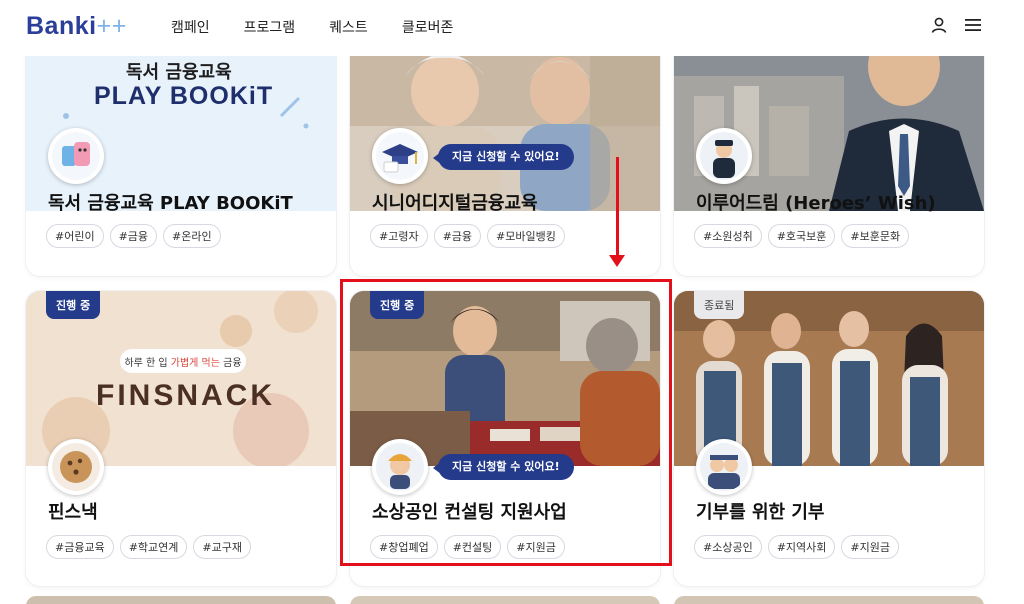  Describe the element at coordinates (617, 207) in the screenshot. I see `annotation-arrow-line` at that location.